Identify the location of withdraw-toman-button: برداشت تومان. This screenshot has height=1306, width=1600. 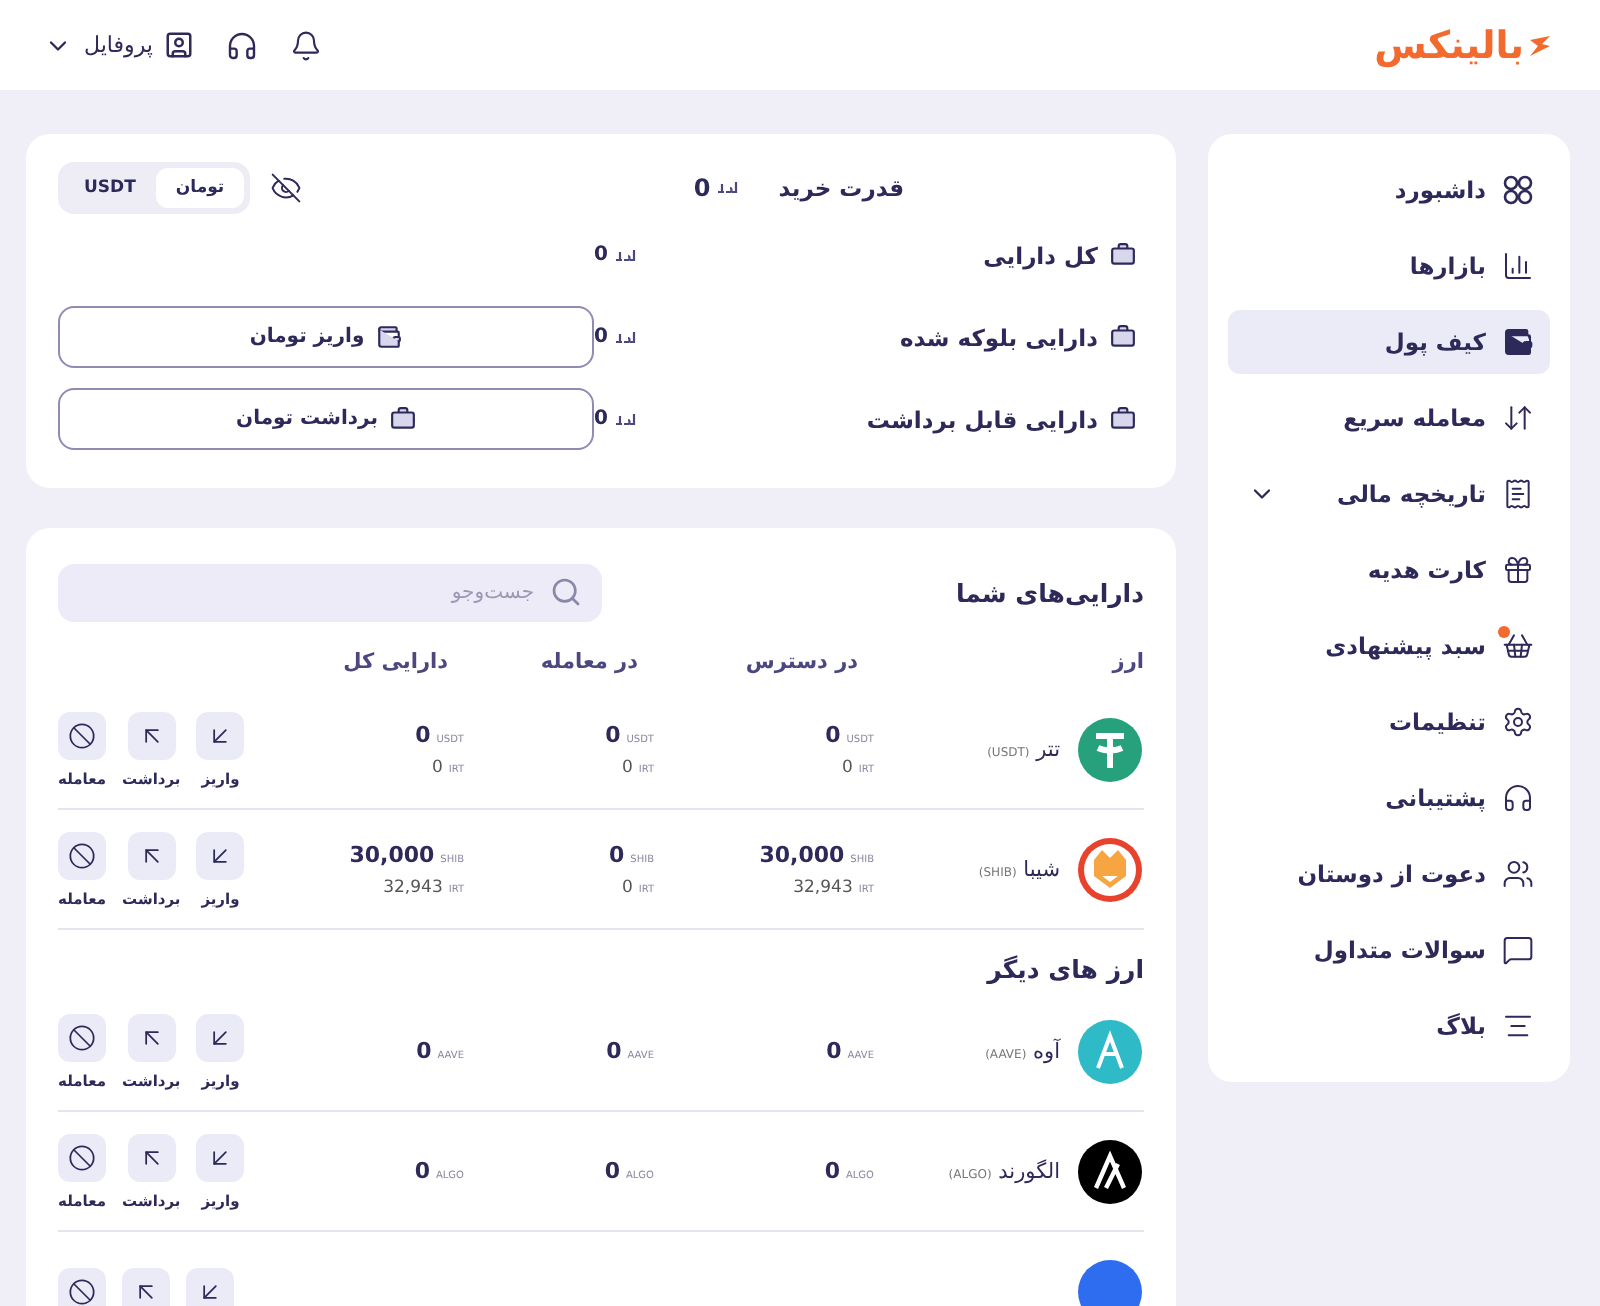
(326, 419).